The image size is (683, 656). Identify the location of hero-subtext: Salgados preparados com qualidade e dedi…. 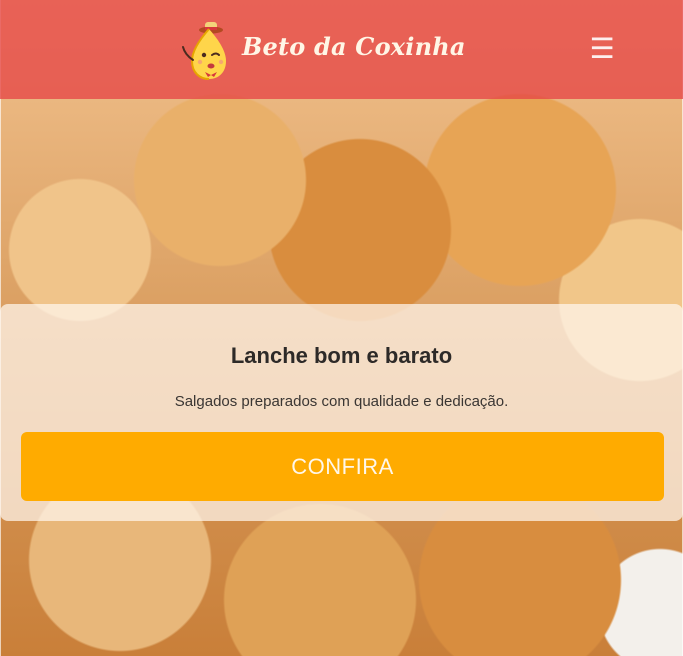
(341, 401).